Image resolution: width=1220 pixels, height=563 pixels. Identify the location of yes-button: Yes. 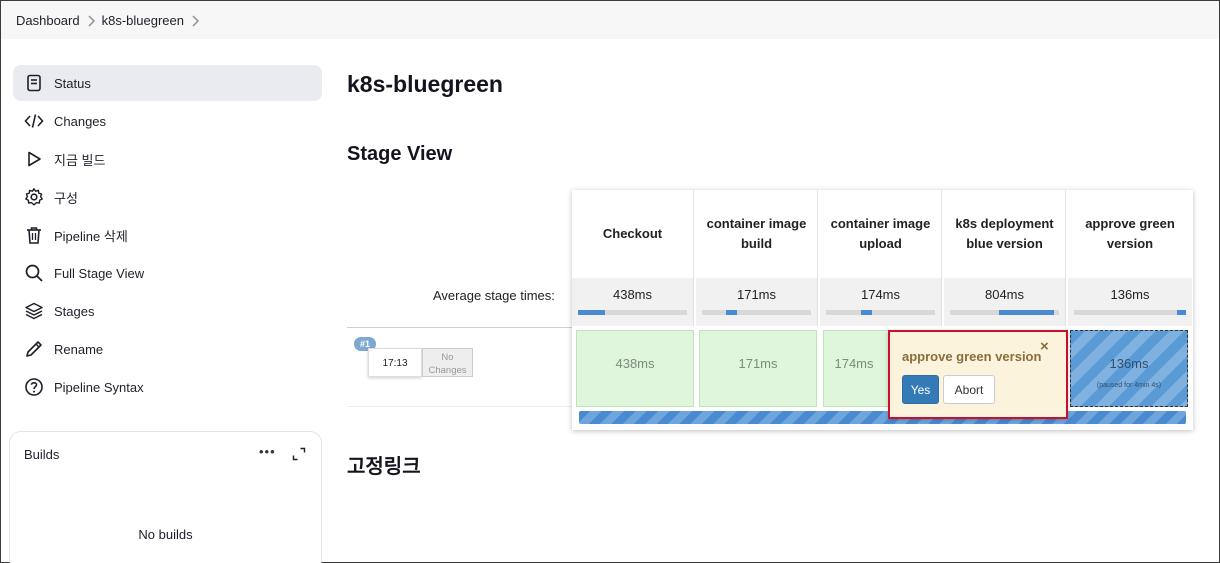
(920, 389).